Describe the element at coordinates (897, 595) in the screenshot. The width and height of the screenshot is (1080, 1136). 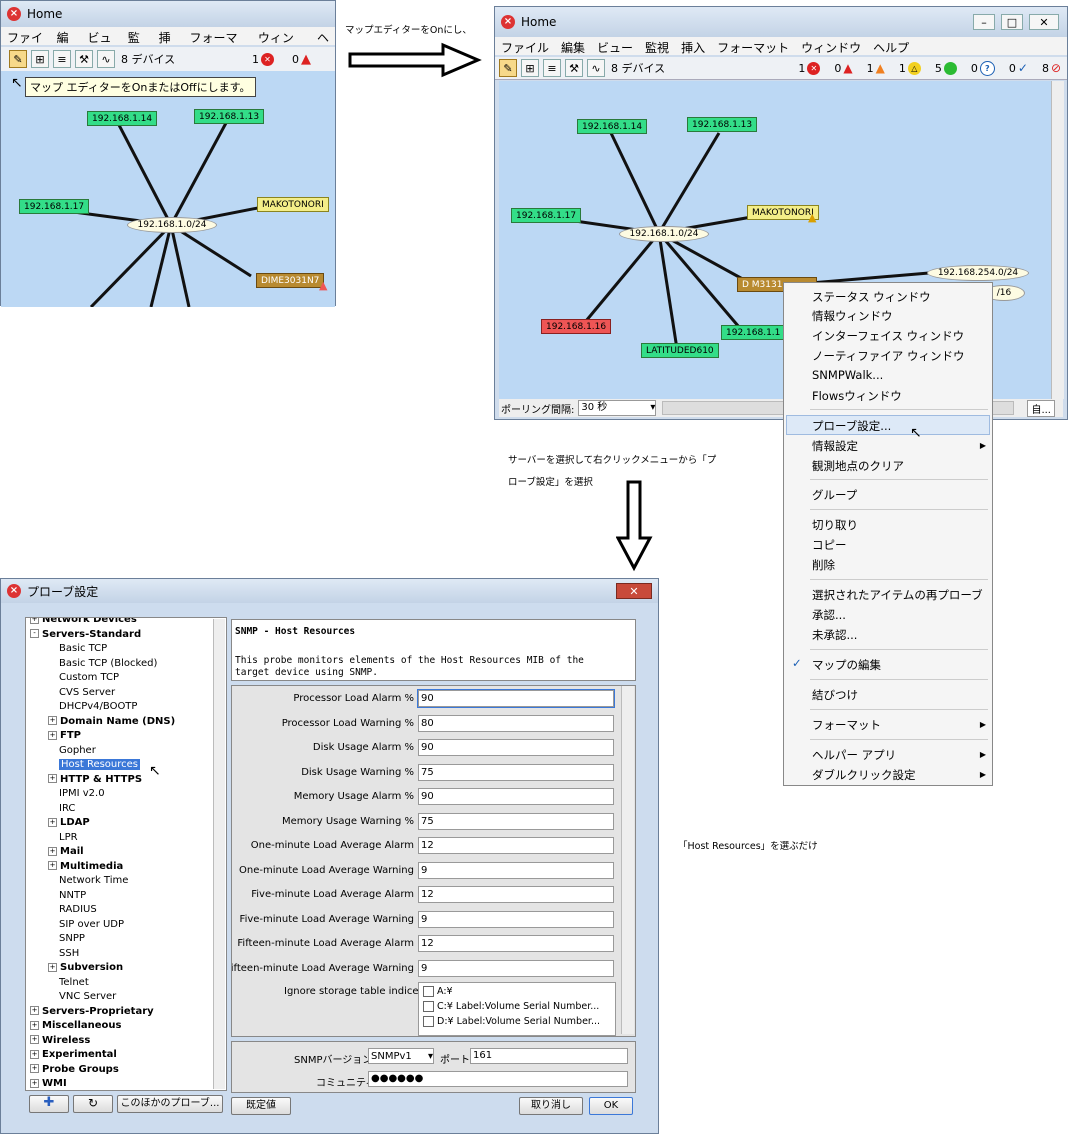
I see `menu-item-reprobe: 選択されたアイテムの再プローブ` at that location.